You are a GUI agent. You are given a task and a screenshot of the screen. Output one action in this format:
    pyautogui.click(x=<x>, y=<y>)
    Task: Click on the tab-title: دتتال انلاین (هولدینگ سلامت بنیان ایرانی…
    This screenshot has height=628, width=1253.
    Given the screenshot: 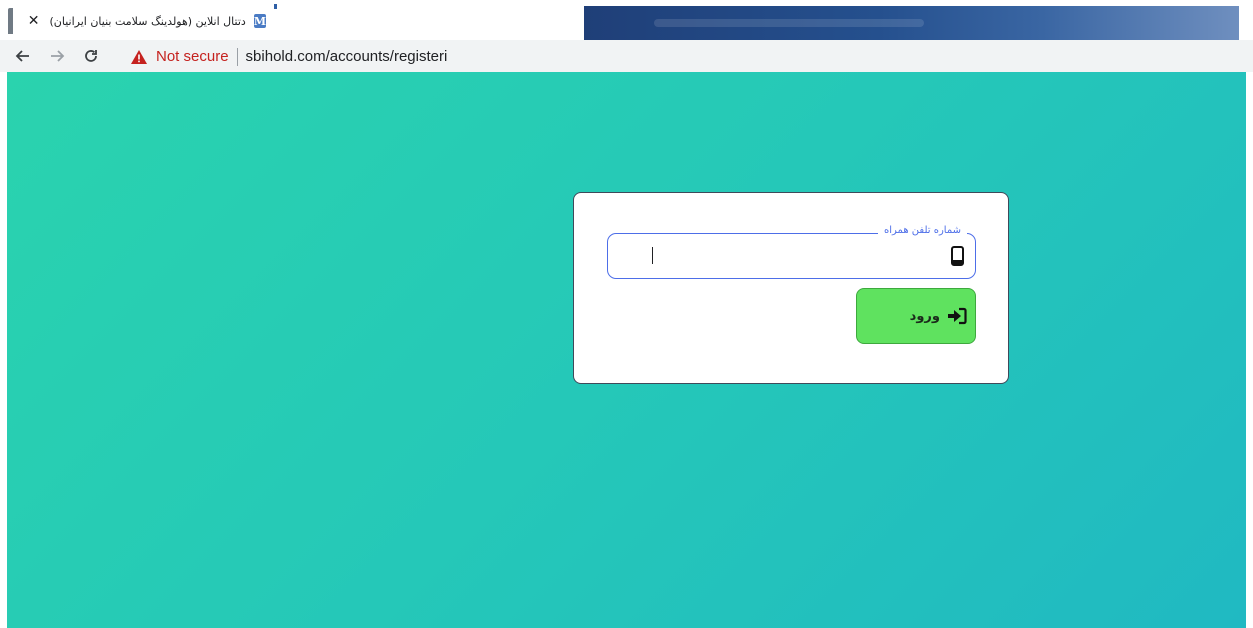 What is the action you would take?
    pyautogui.click(x=147, y=21)
    